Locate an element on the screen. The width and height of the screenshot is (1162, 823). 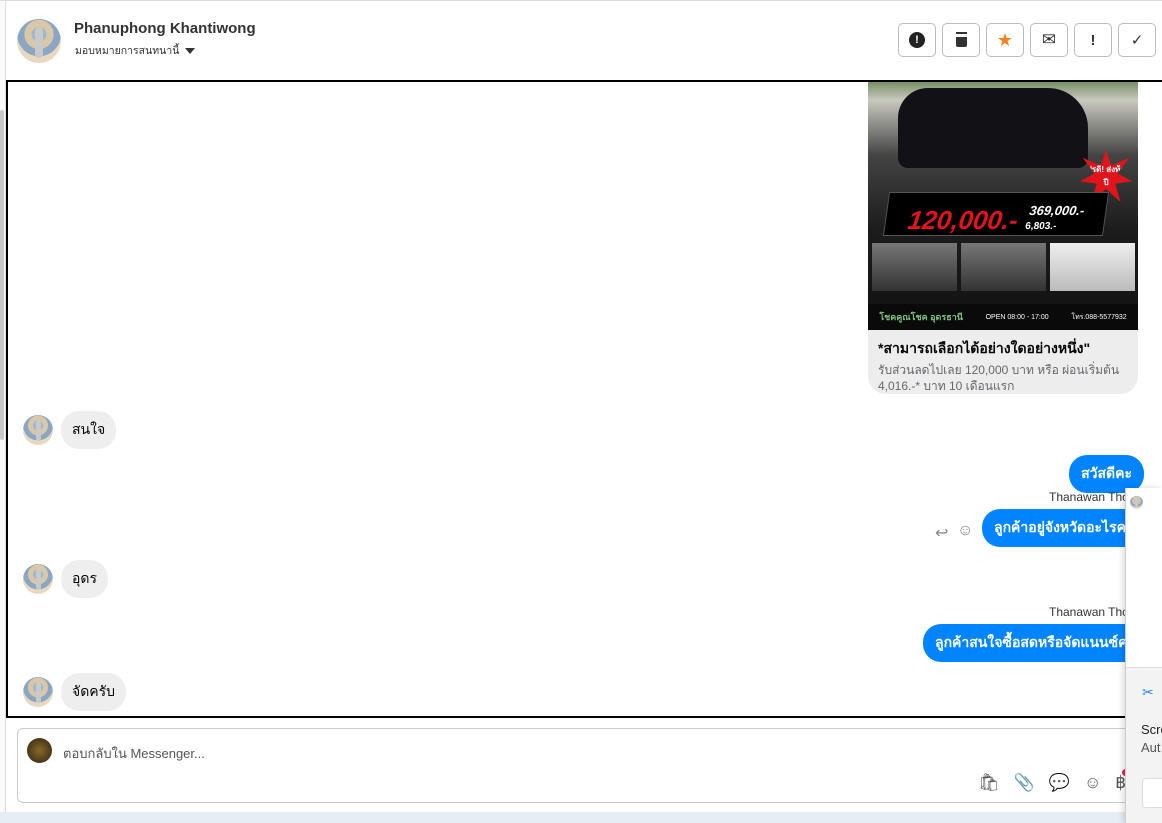
message-row: อุดร is located at coordinates (66, 579).